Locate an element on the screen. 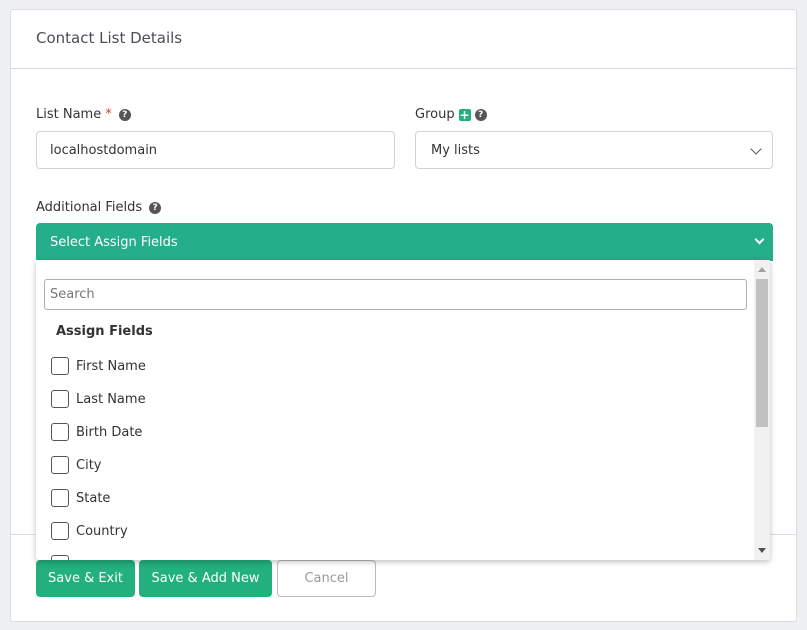 Image resolution: width=807 pixels, height=630 pixels. group-label: Group is located at coordinates (435, 114).